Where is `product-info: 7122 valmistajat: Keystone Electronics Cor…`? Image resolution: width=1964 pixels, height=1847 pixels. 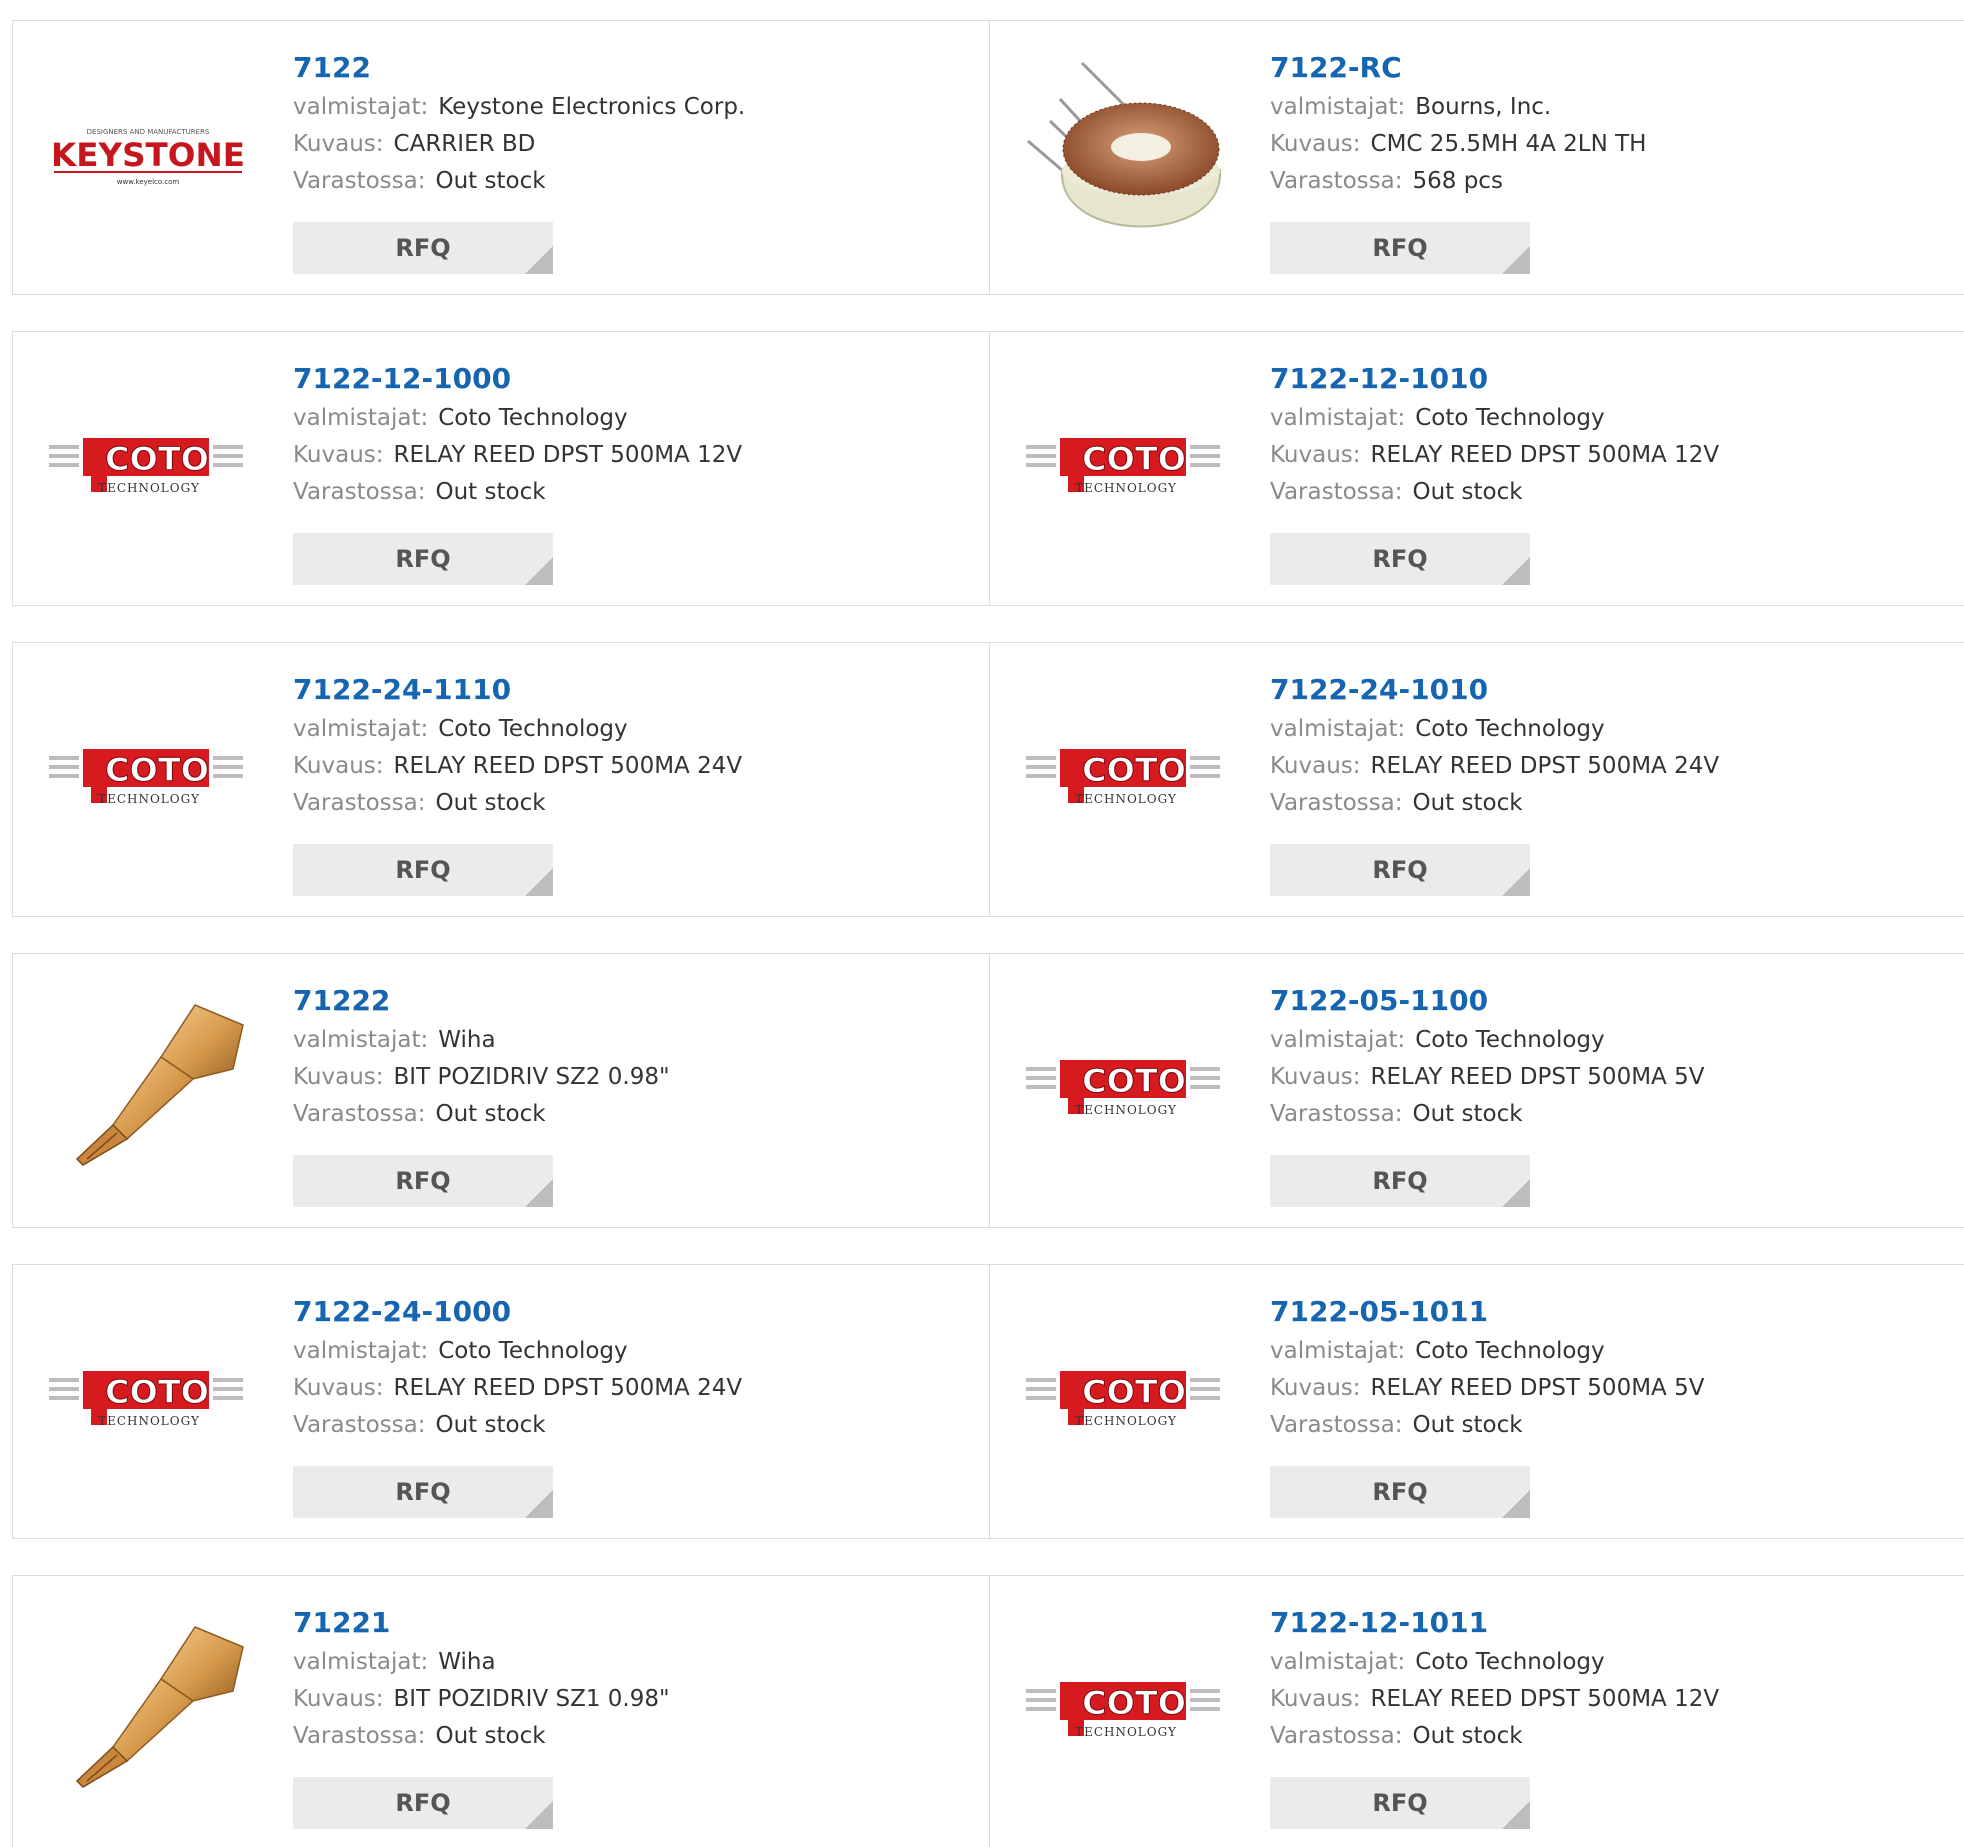 product-info: 7122 valmistajat: Keystone Electronics Cor… is located at coordinates (519, 125).